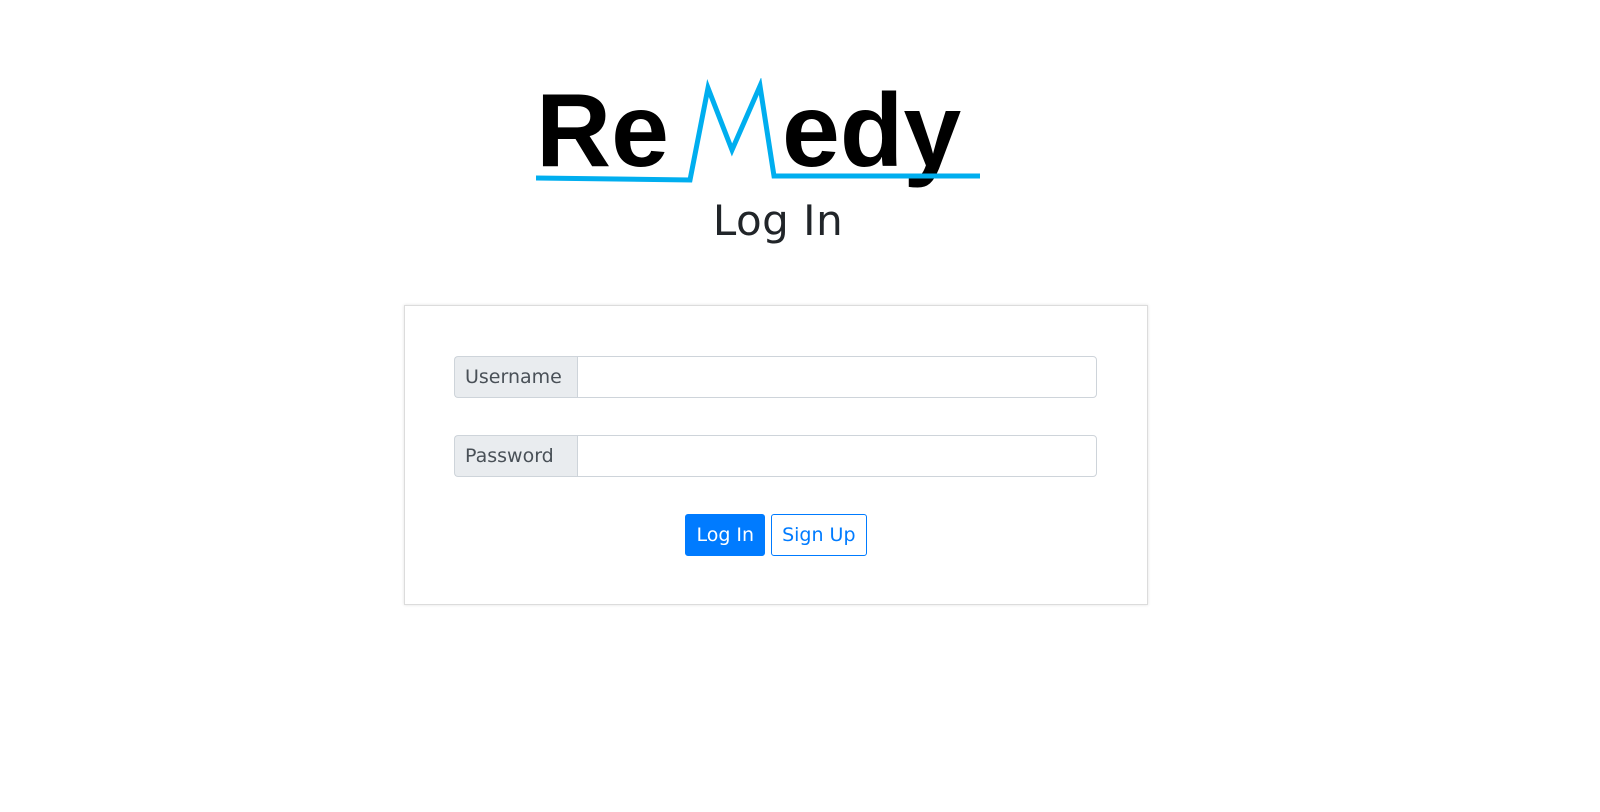 The image size is (1600, 812). I want to click on svg-text: Re, so click(602, 133).